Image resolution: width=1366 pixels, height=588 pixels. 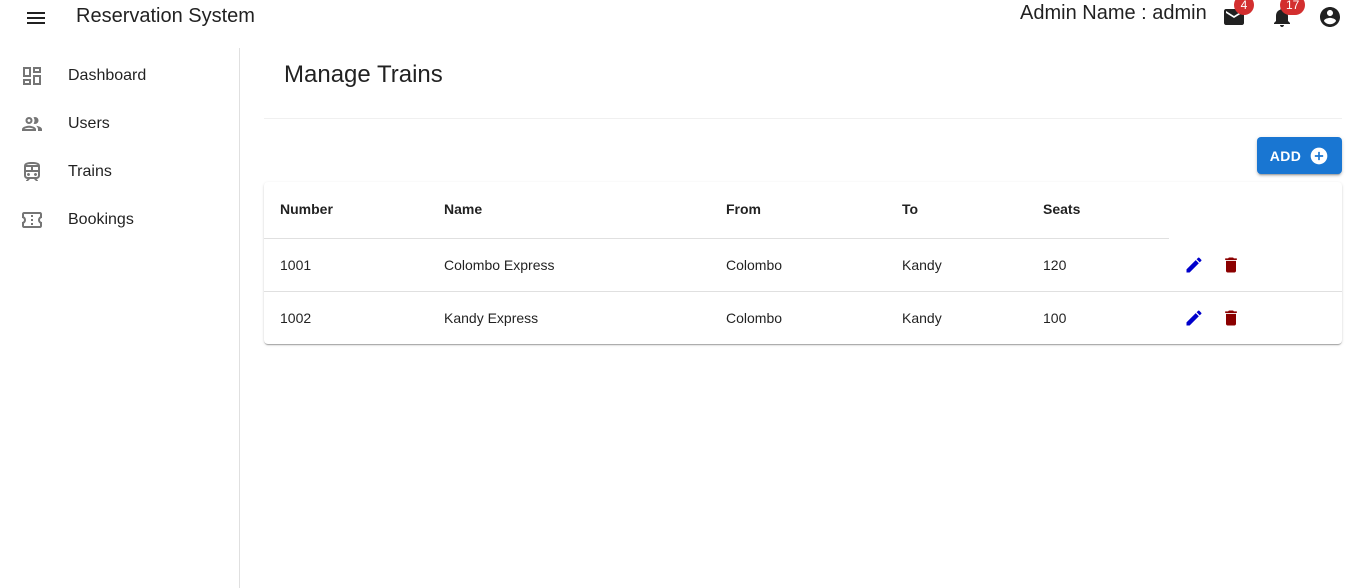 I want to click on sidebar-item-dashboard: Dashboard, so click(x=119, y=76).